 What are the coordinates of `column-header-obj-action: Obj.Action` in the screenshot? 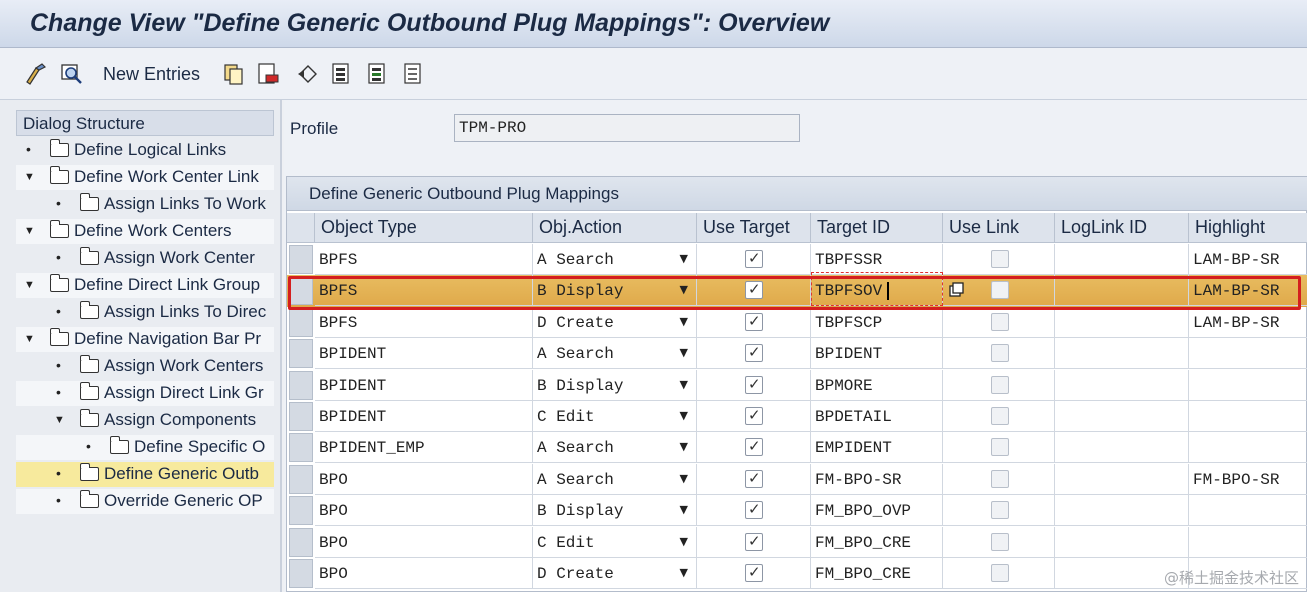 It's located at (615, 228).